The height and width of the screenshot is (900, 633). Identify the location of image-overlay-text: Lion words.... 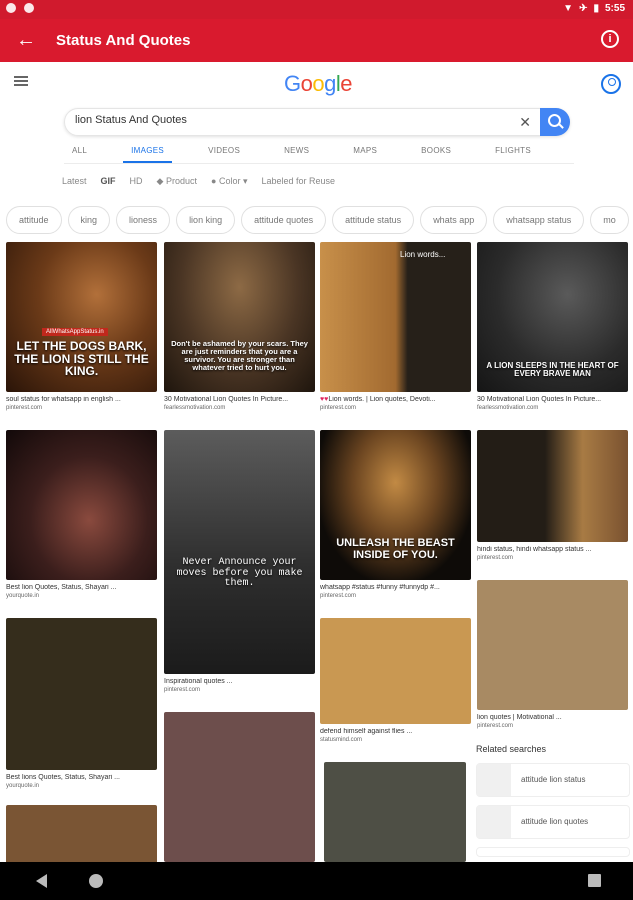
(423, 254).